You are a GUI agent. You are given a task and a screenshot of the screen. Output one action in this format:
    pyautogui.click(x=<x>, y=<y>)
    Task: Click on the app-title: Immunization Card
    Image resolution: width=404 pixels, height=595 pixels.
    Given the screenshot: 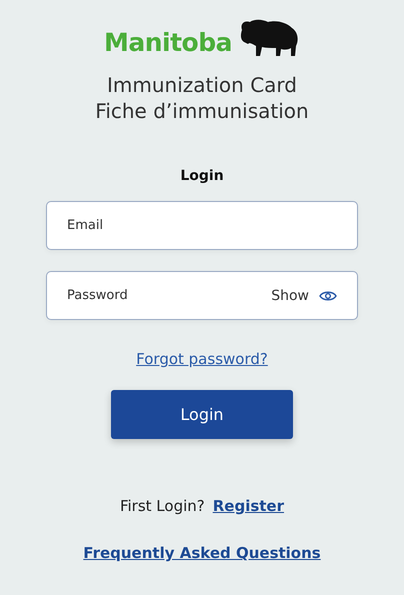 What is the action you would take?
    pyautogui.click(x=202, y=85)
    